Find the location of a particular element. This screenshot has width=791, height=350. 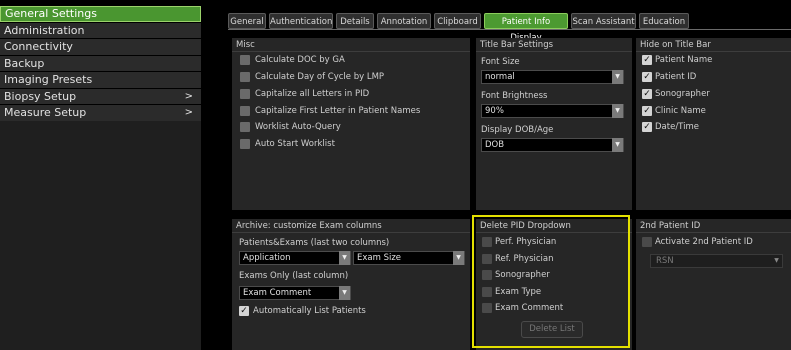

pe-column2-select: Exam Size ▼ is located at coordinates (409, 258).